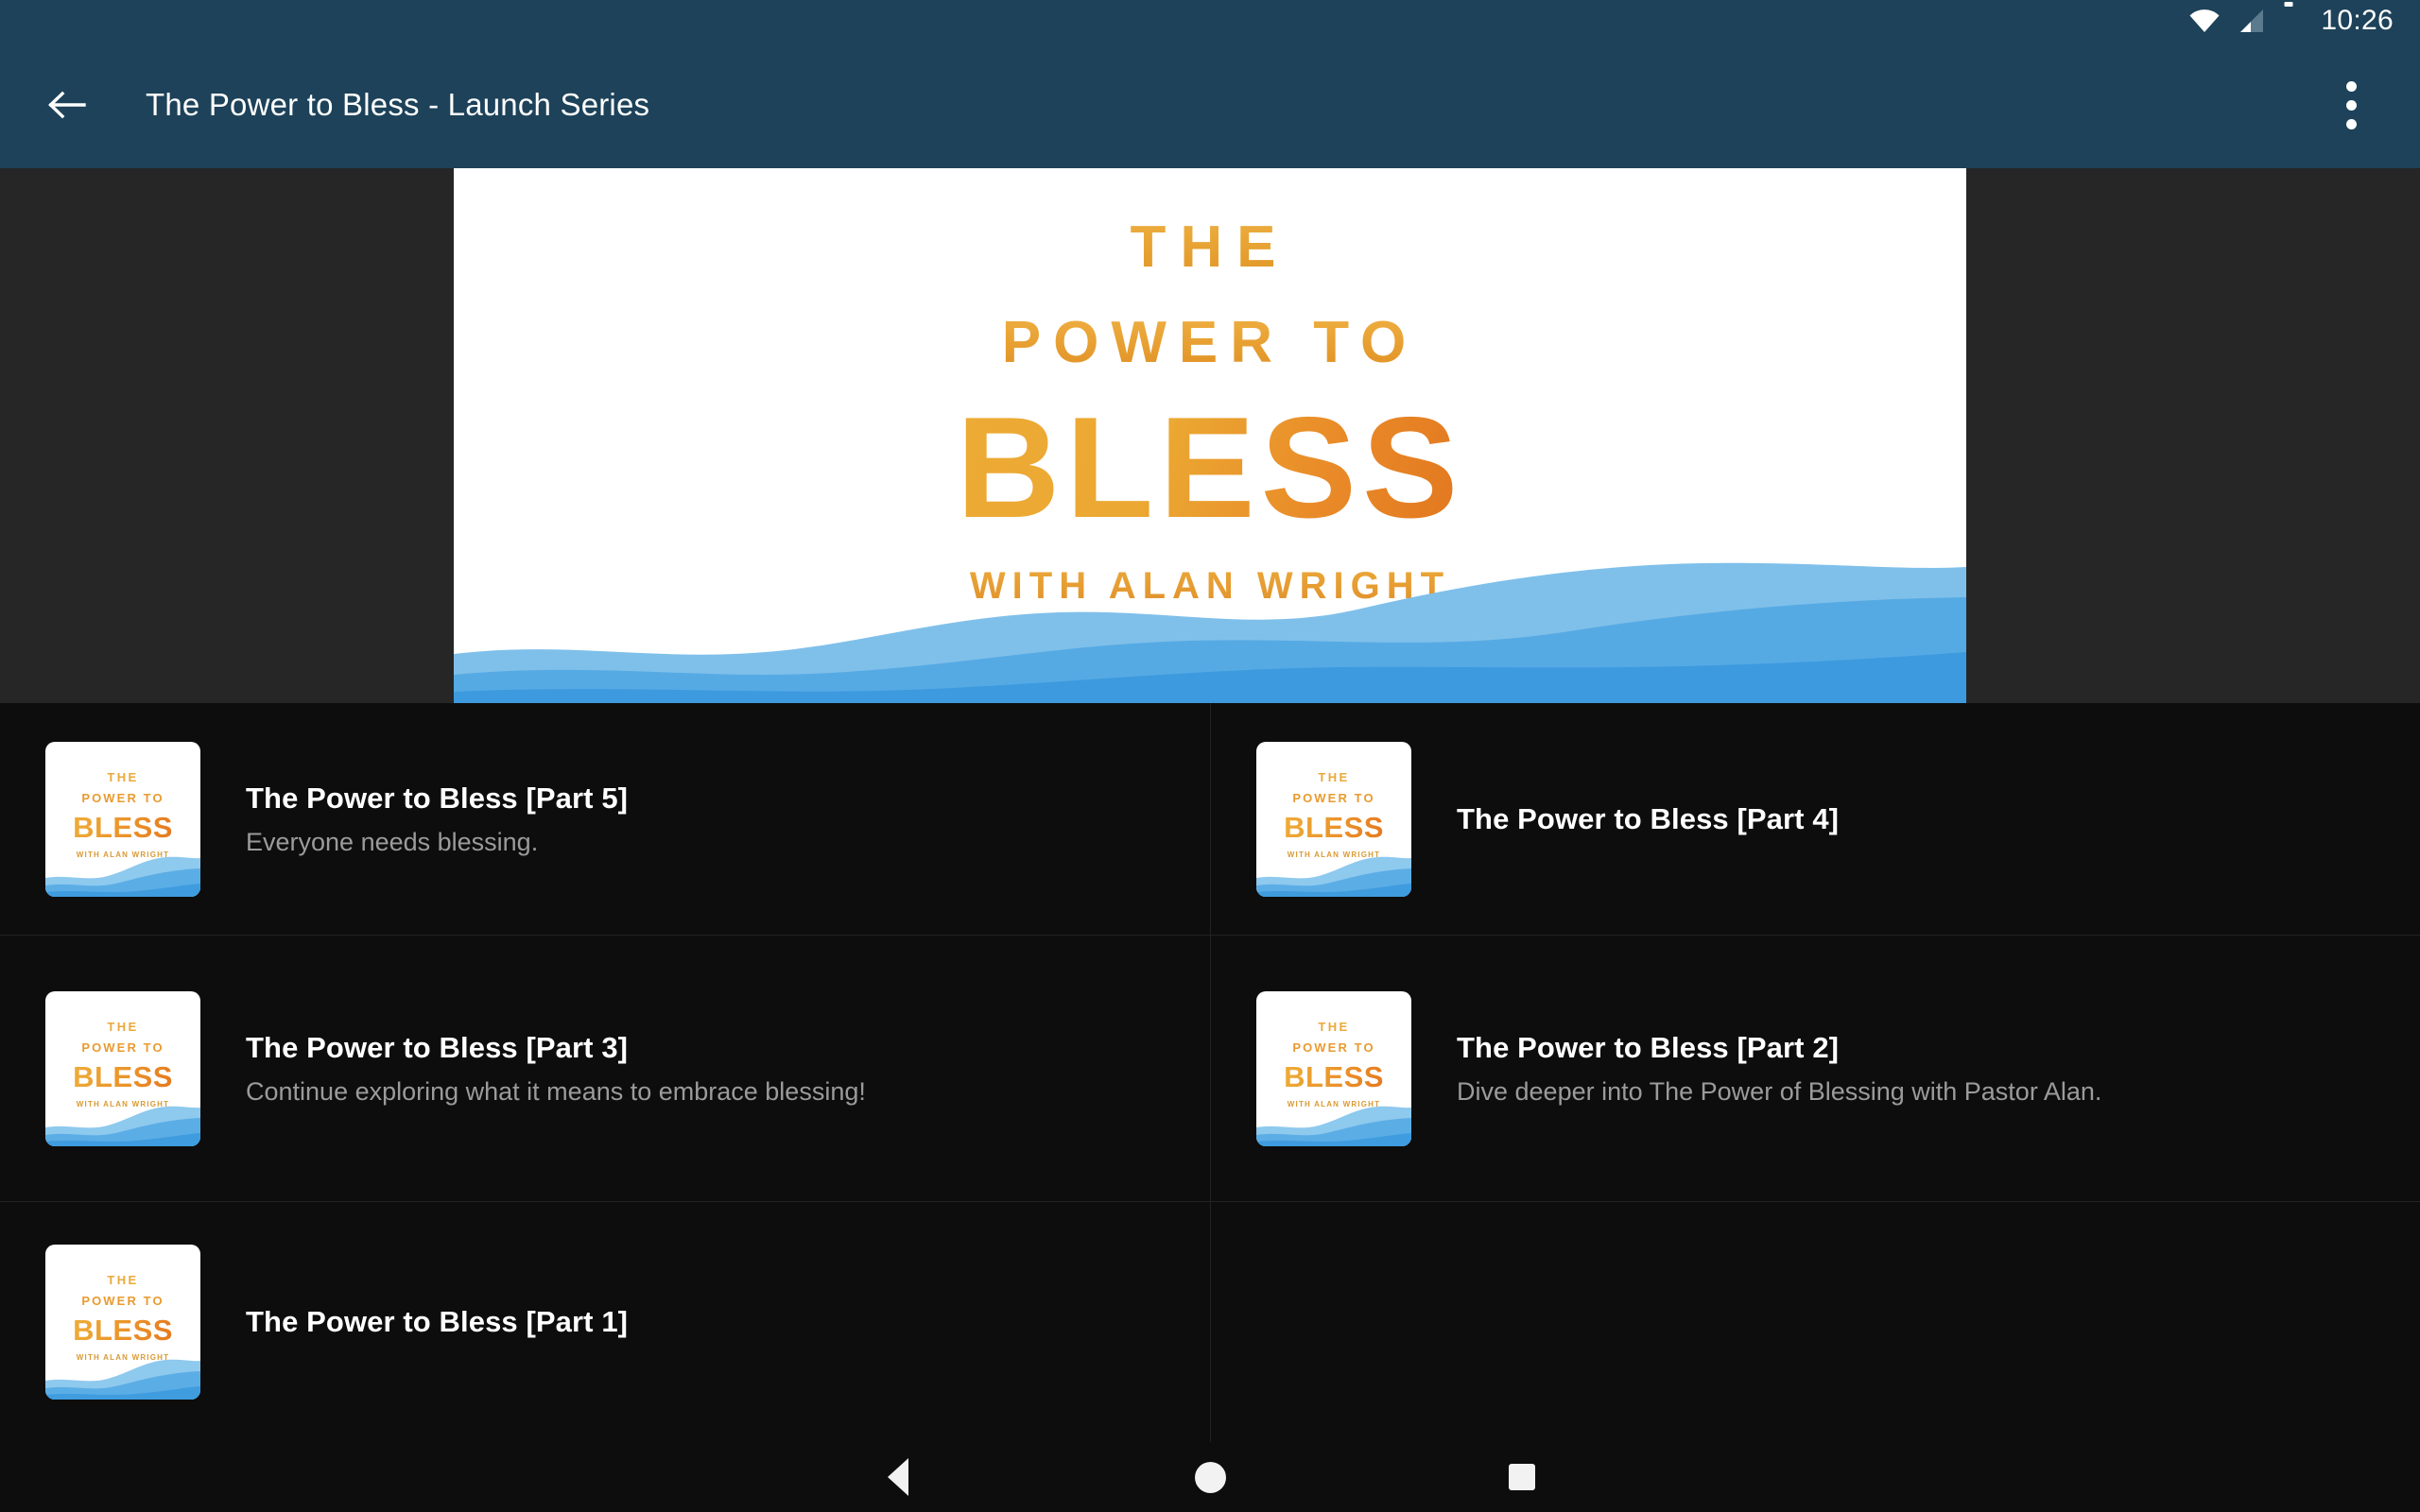 Image resolution: width=2420 pixels, height=1512 pixels. I want to click on episode-title: The Power to Bless [Part 4], so click(1648, 818).